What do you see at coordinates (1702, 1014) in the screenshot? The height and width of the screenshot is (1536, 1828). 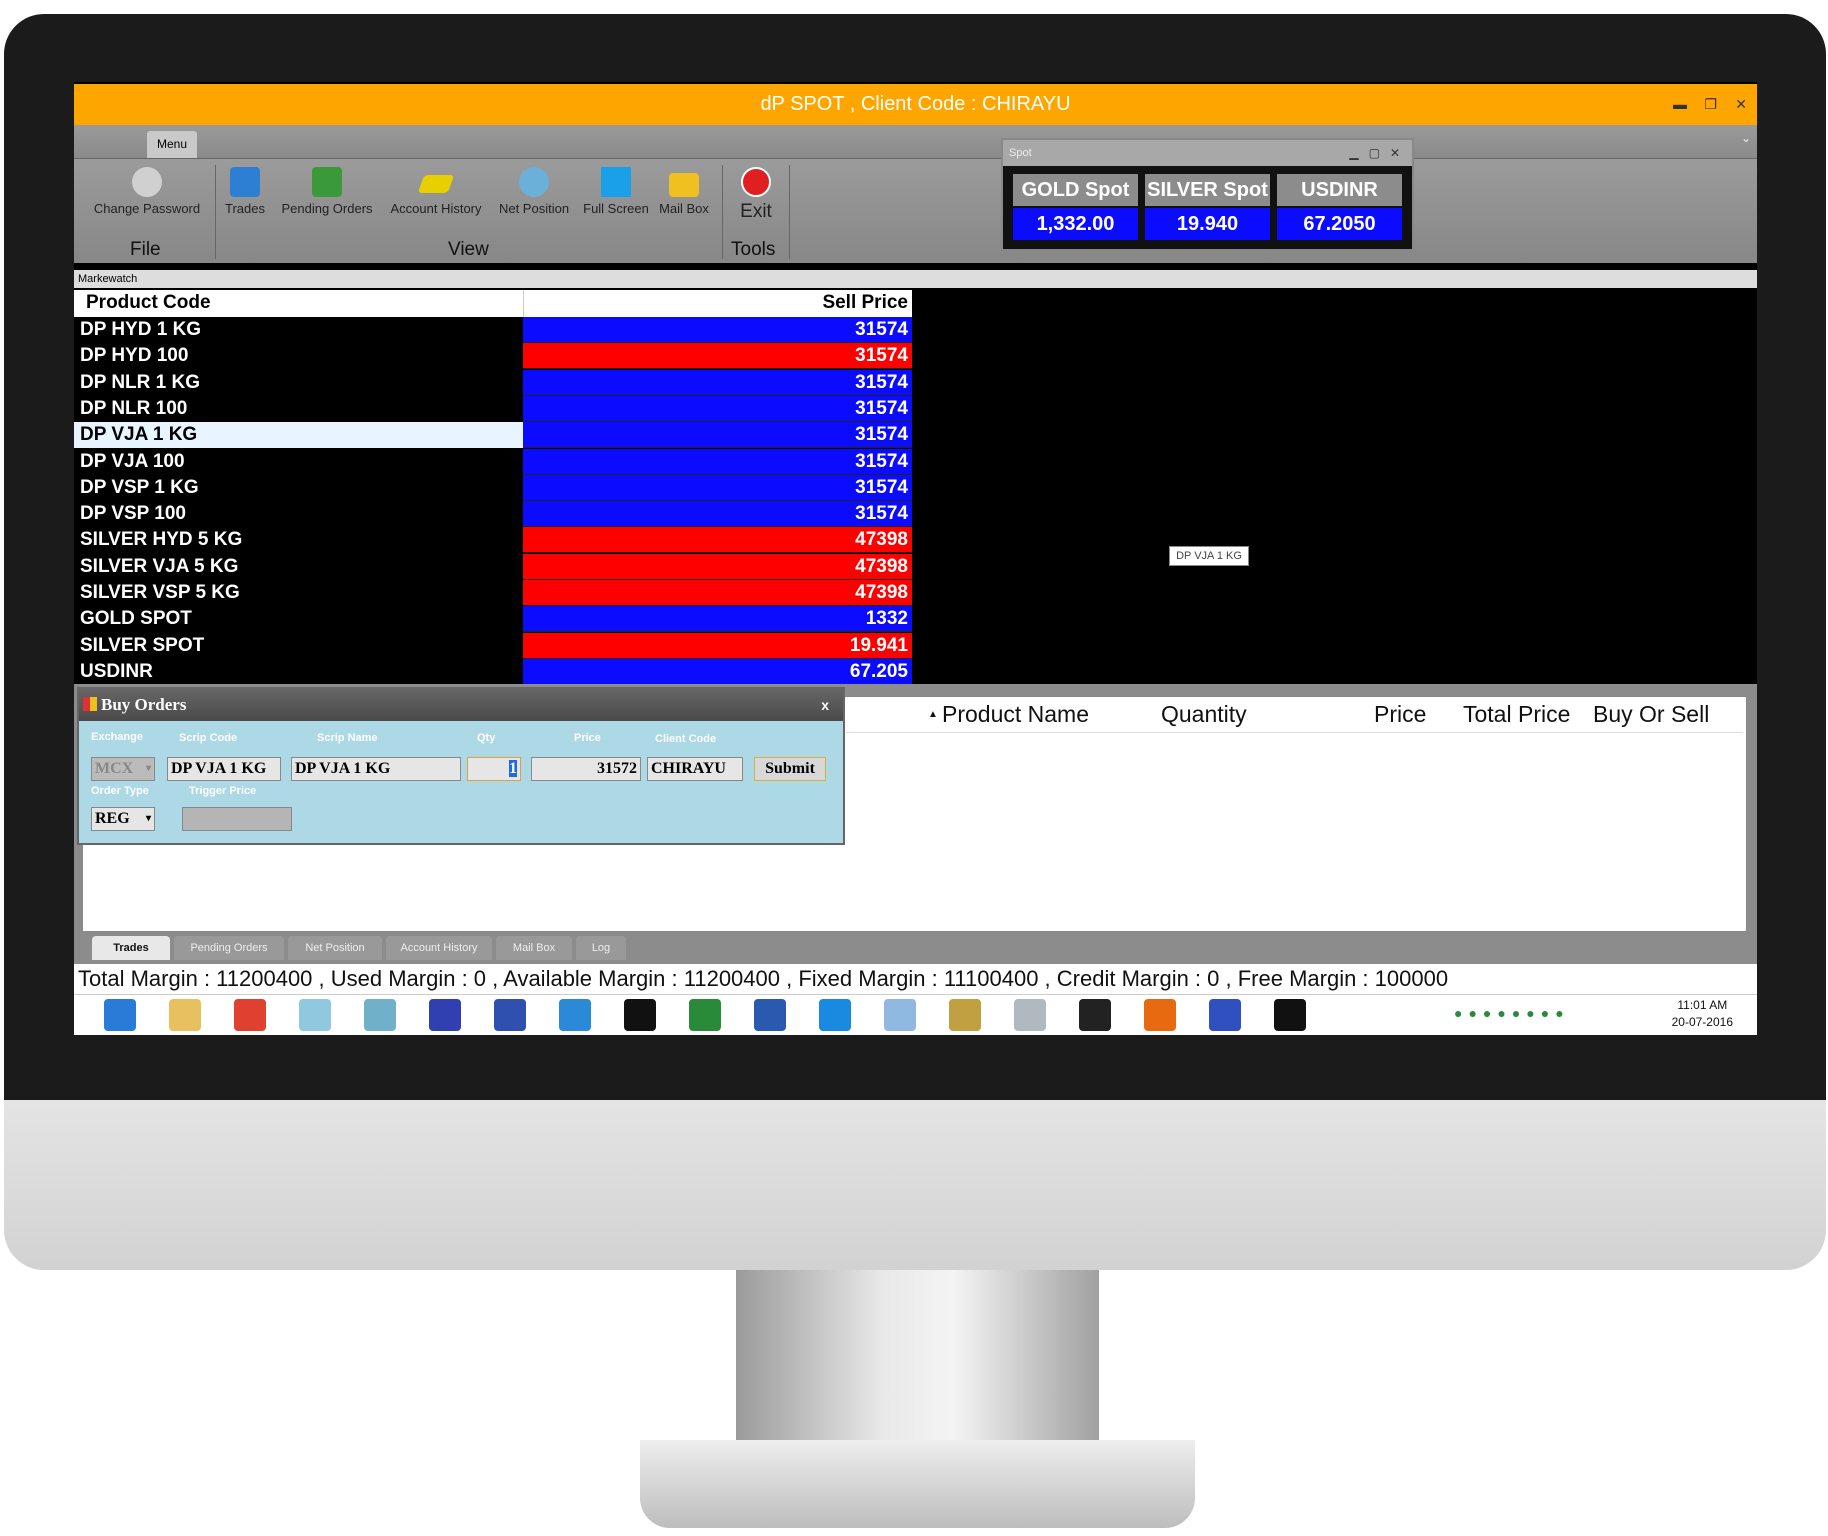 I see `clock: 11:01 AM 20-07-2016` at bounding box center [1702, 1014].